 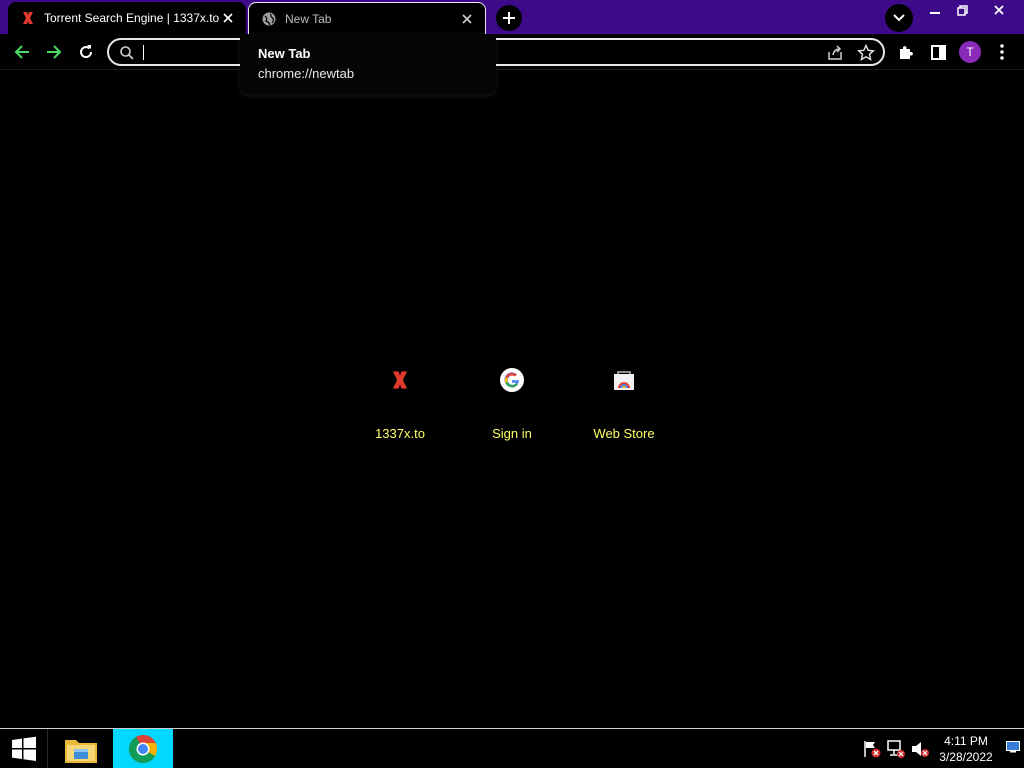 I want to click on puzzle-icon, so click(x=906, y=52).